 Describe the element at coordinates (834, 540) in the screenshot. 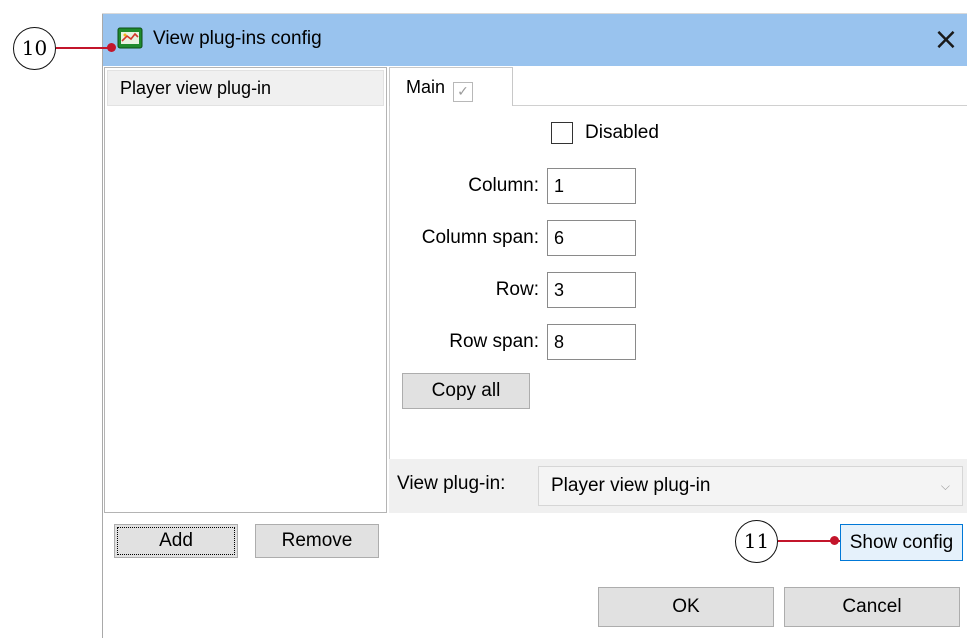

I see `callout-11-dot` at that location.